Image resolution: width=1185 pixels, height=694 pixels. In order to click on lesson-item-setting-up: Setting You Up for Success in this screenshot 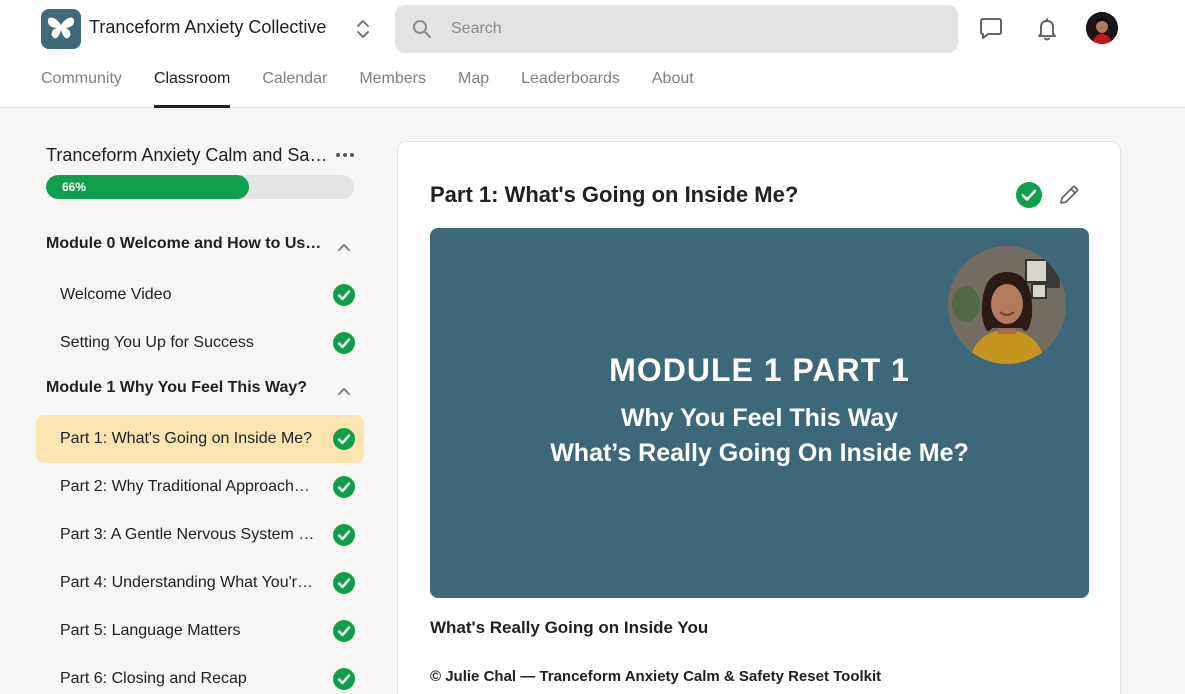, I will do `click(200, 343)`.